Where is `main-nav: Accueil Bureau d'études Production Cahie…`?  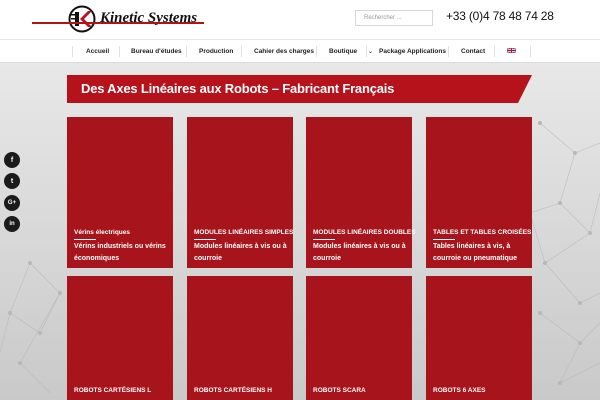 main-nav: Accueil Bureau d'études Production Cahie… is located at coordinates (300, 51).